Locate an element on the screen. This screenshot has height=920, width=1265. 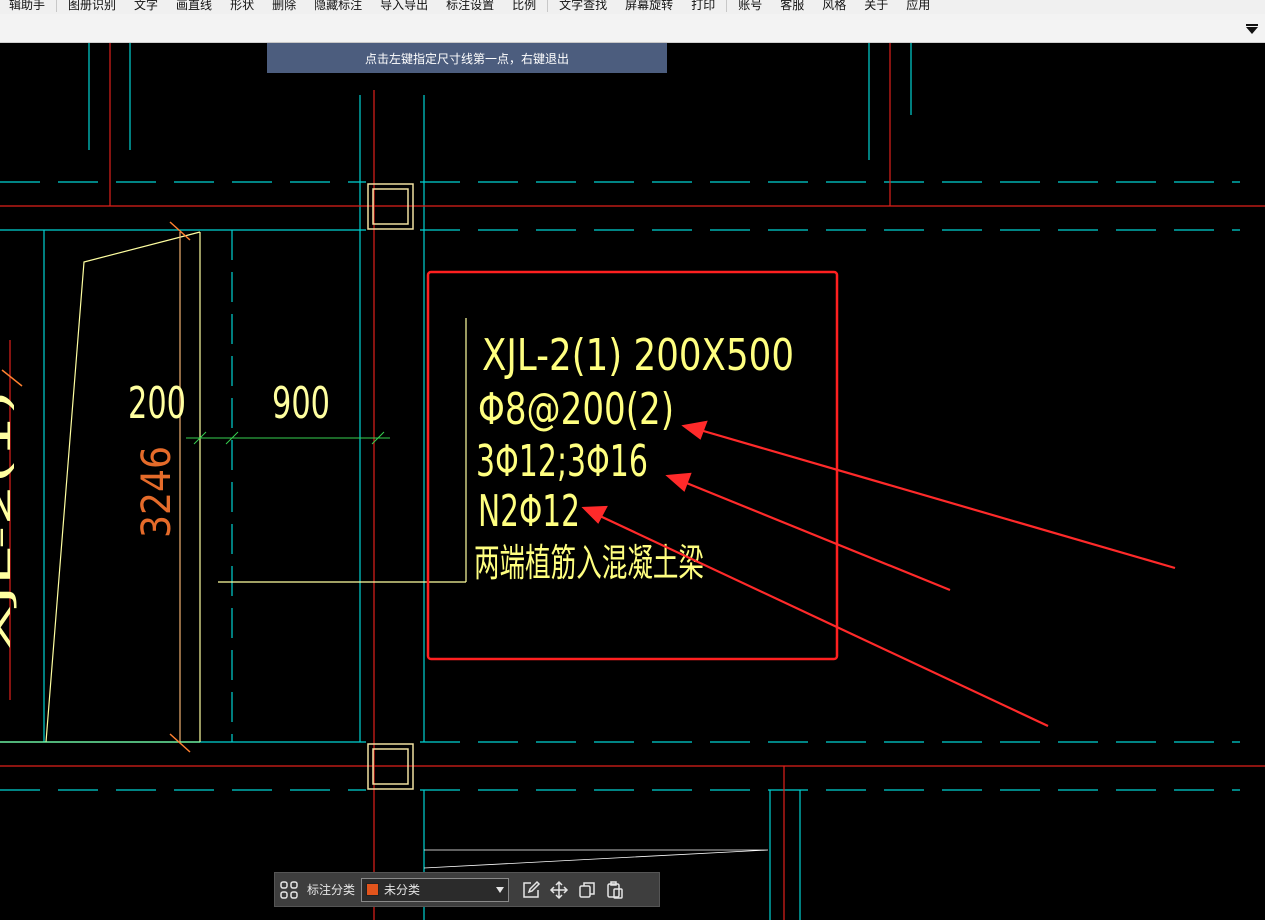
paste-button is located at coordinates (615, 890).